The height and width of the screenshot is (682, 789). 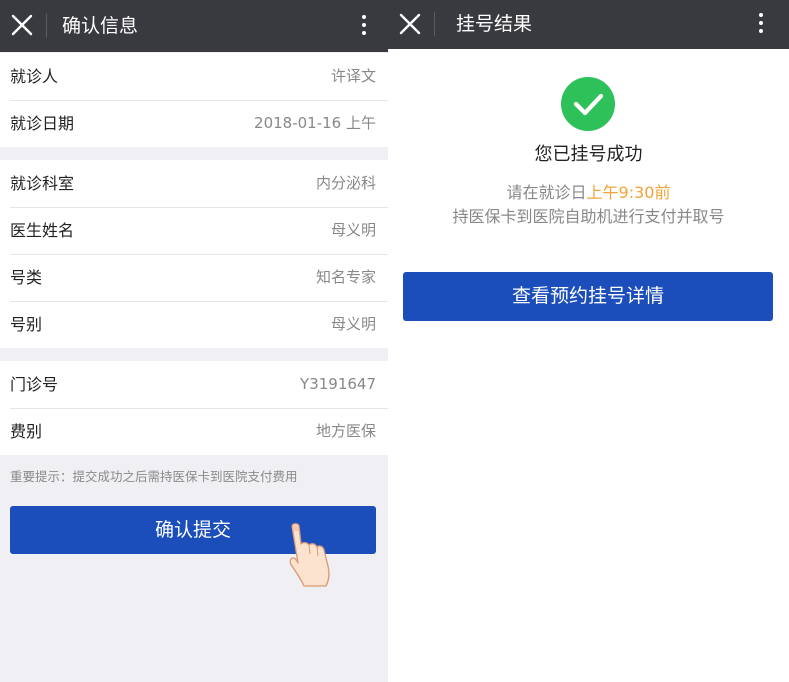 I want to click on billing-info-group: 门诊号 Y3191647 费别 地方医保, so click(x=194, y=408).